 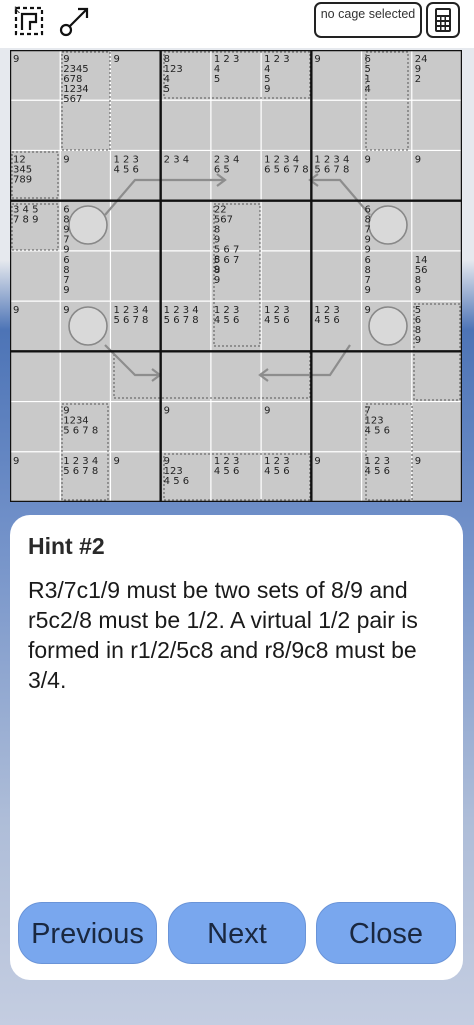 I want to click on hint-title: Hint #2, so click(x=66, y=546).